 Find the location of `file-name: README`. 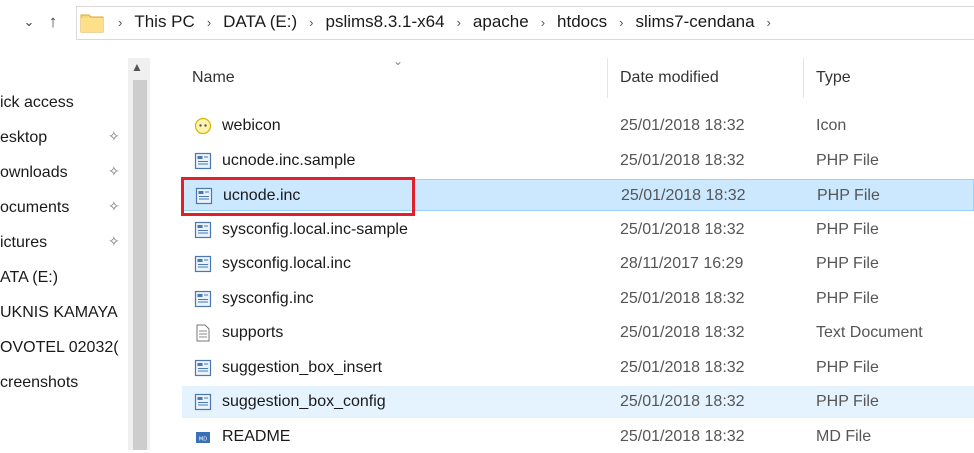

file-name: README is located at coordinates (256, 436).